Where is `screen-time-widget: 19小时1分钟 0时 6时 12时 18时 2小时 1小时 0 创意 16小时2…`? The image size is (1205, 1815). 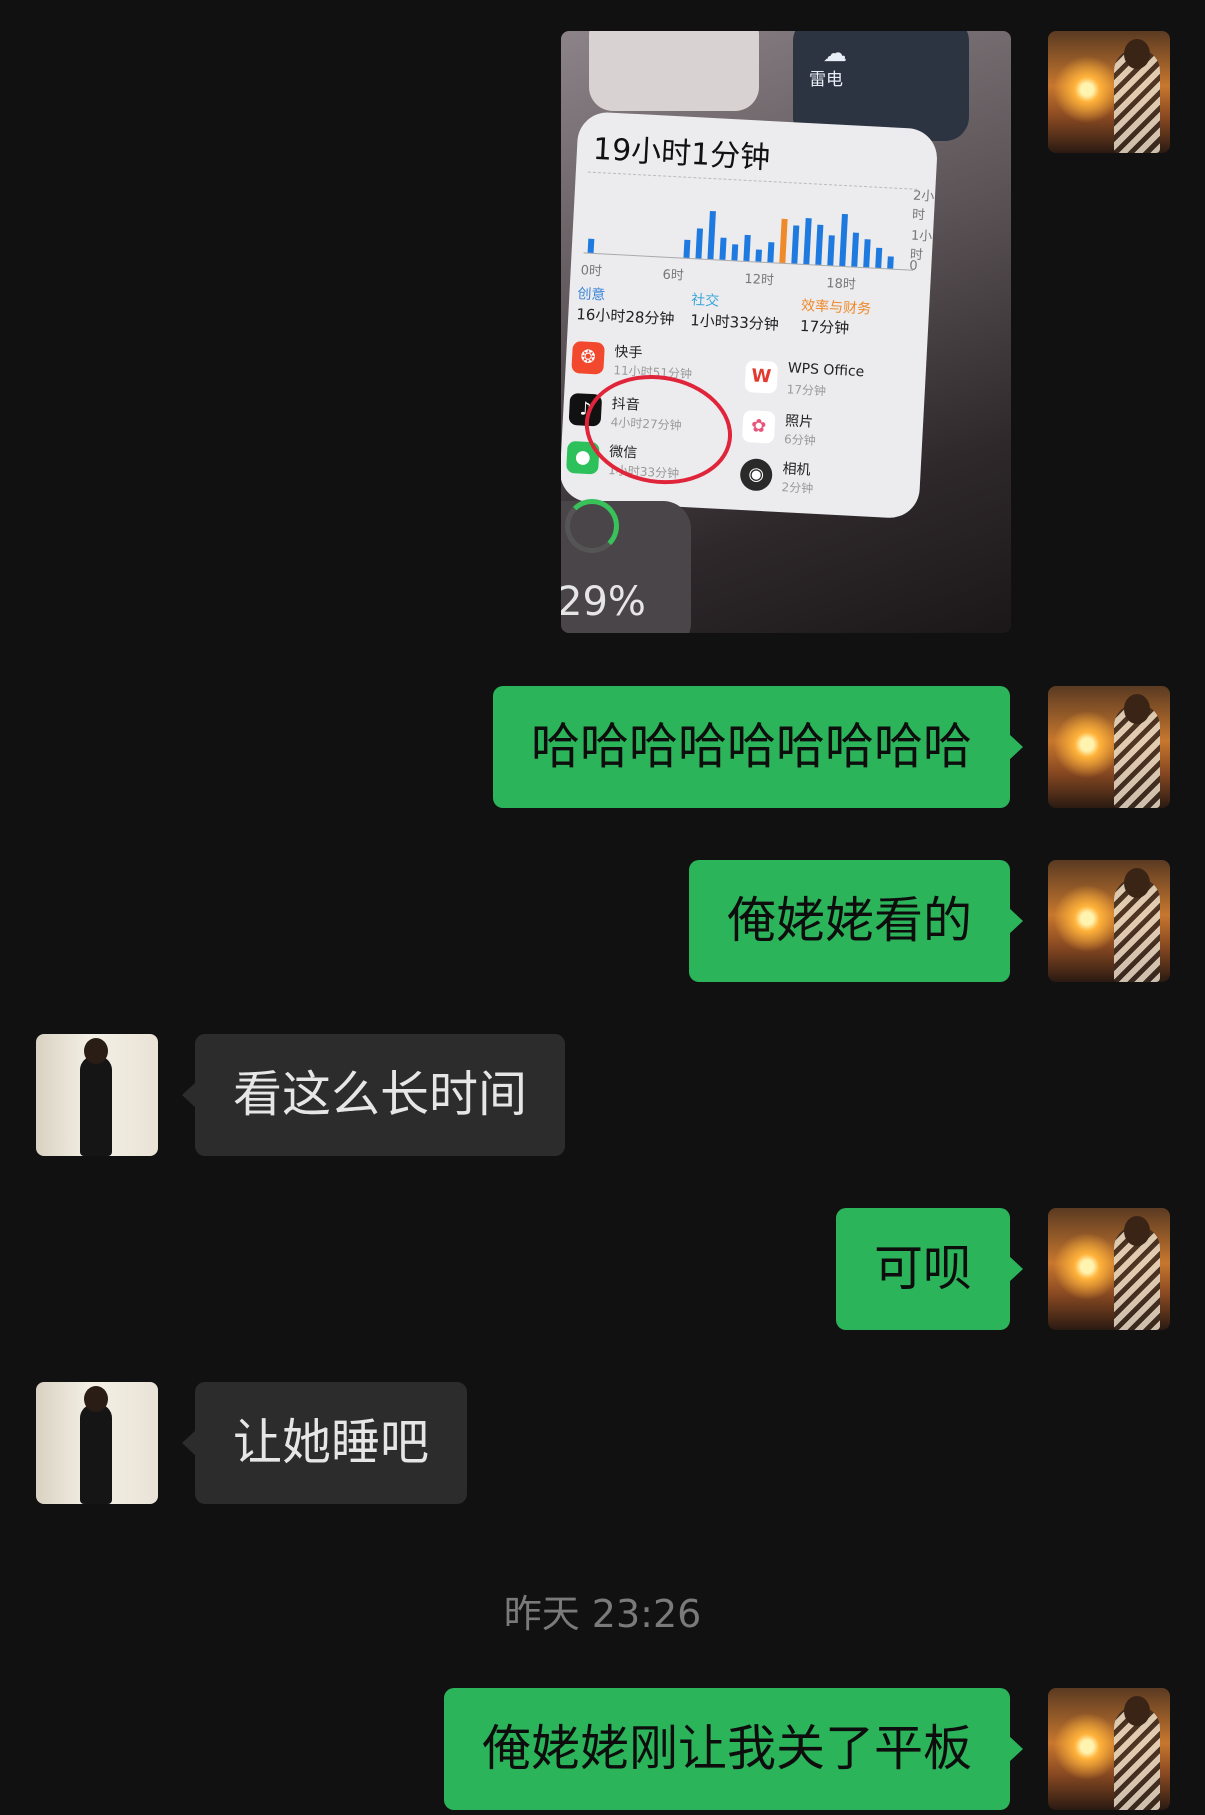 screen-time-widget: 19小时1分钟 0时 6时 12时 18时 2小时 1小时 0 创意 16小时2… is located at coordinates (750, 315).